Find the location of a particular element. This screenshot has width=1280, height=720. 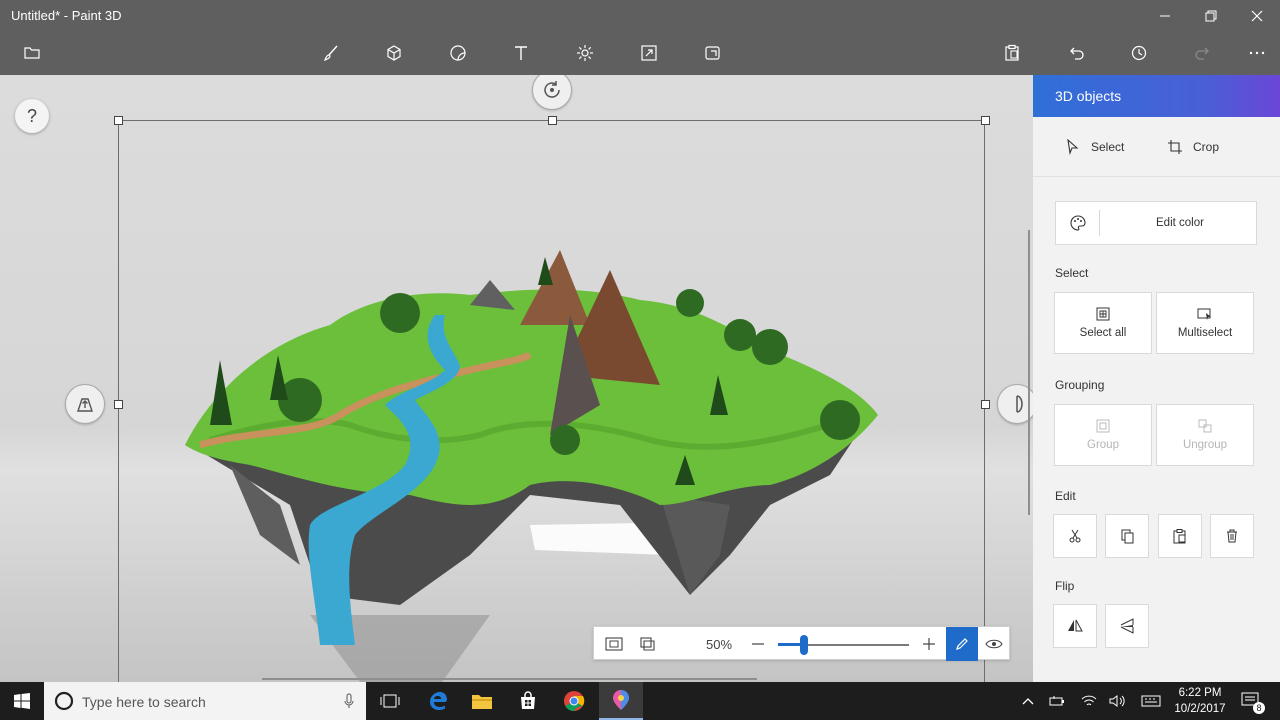

chrome-taskbar-button is located at coordinates (574, 701).